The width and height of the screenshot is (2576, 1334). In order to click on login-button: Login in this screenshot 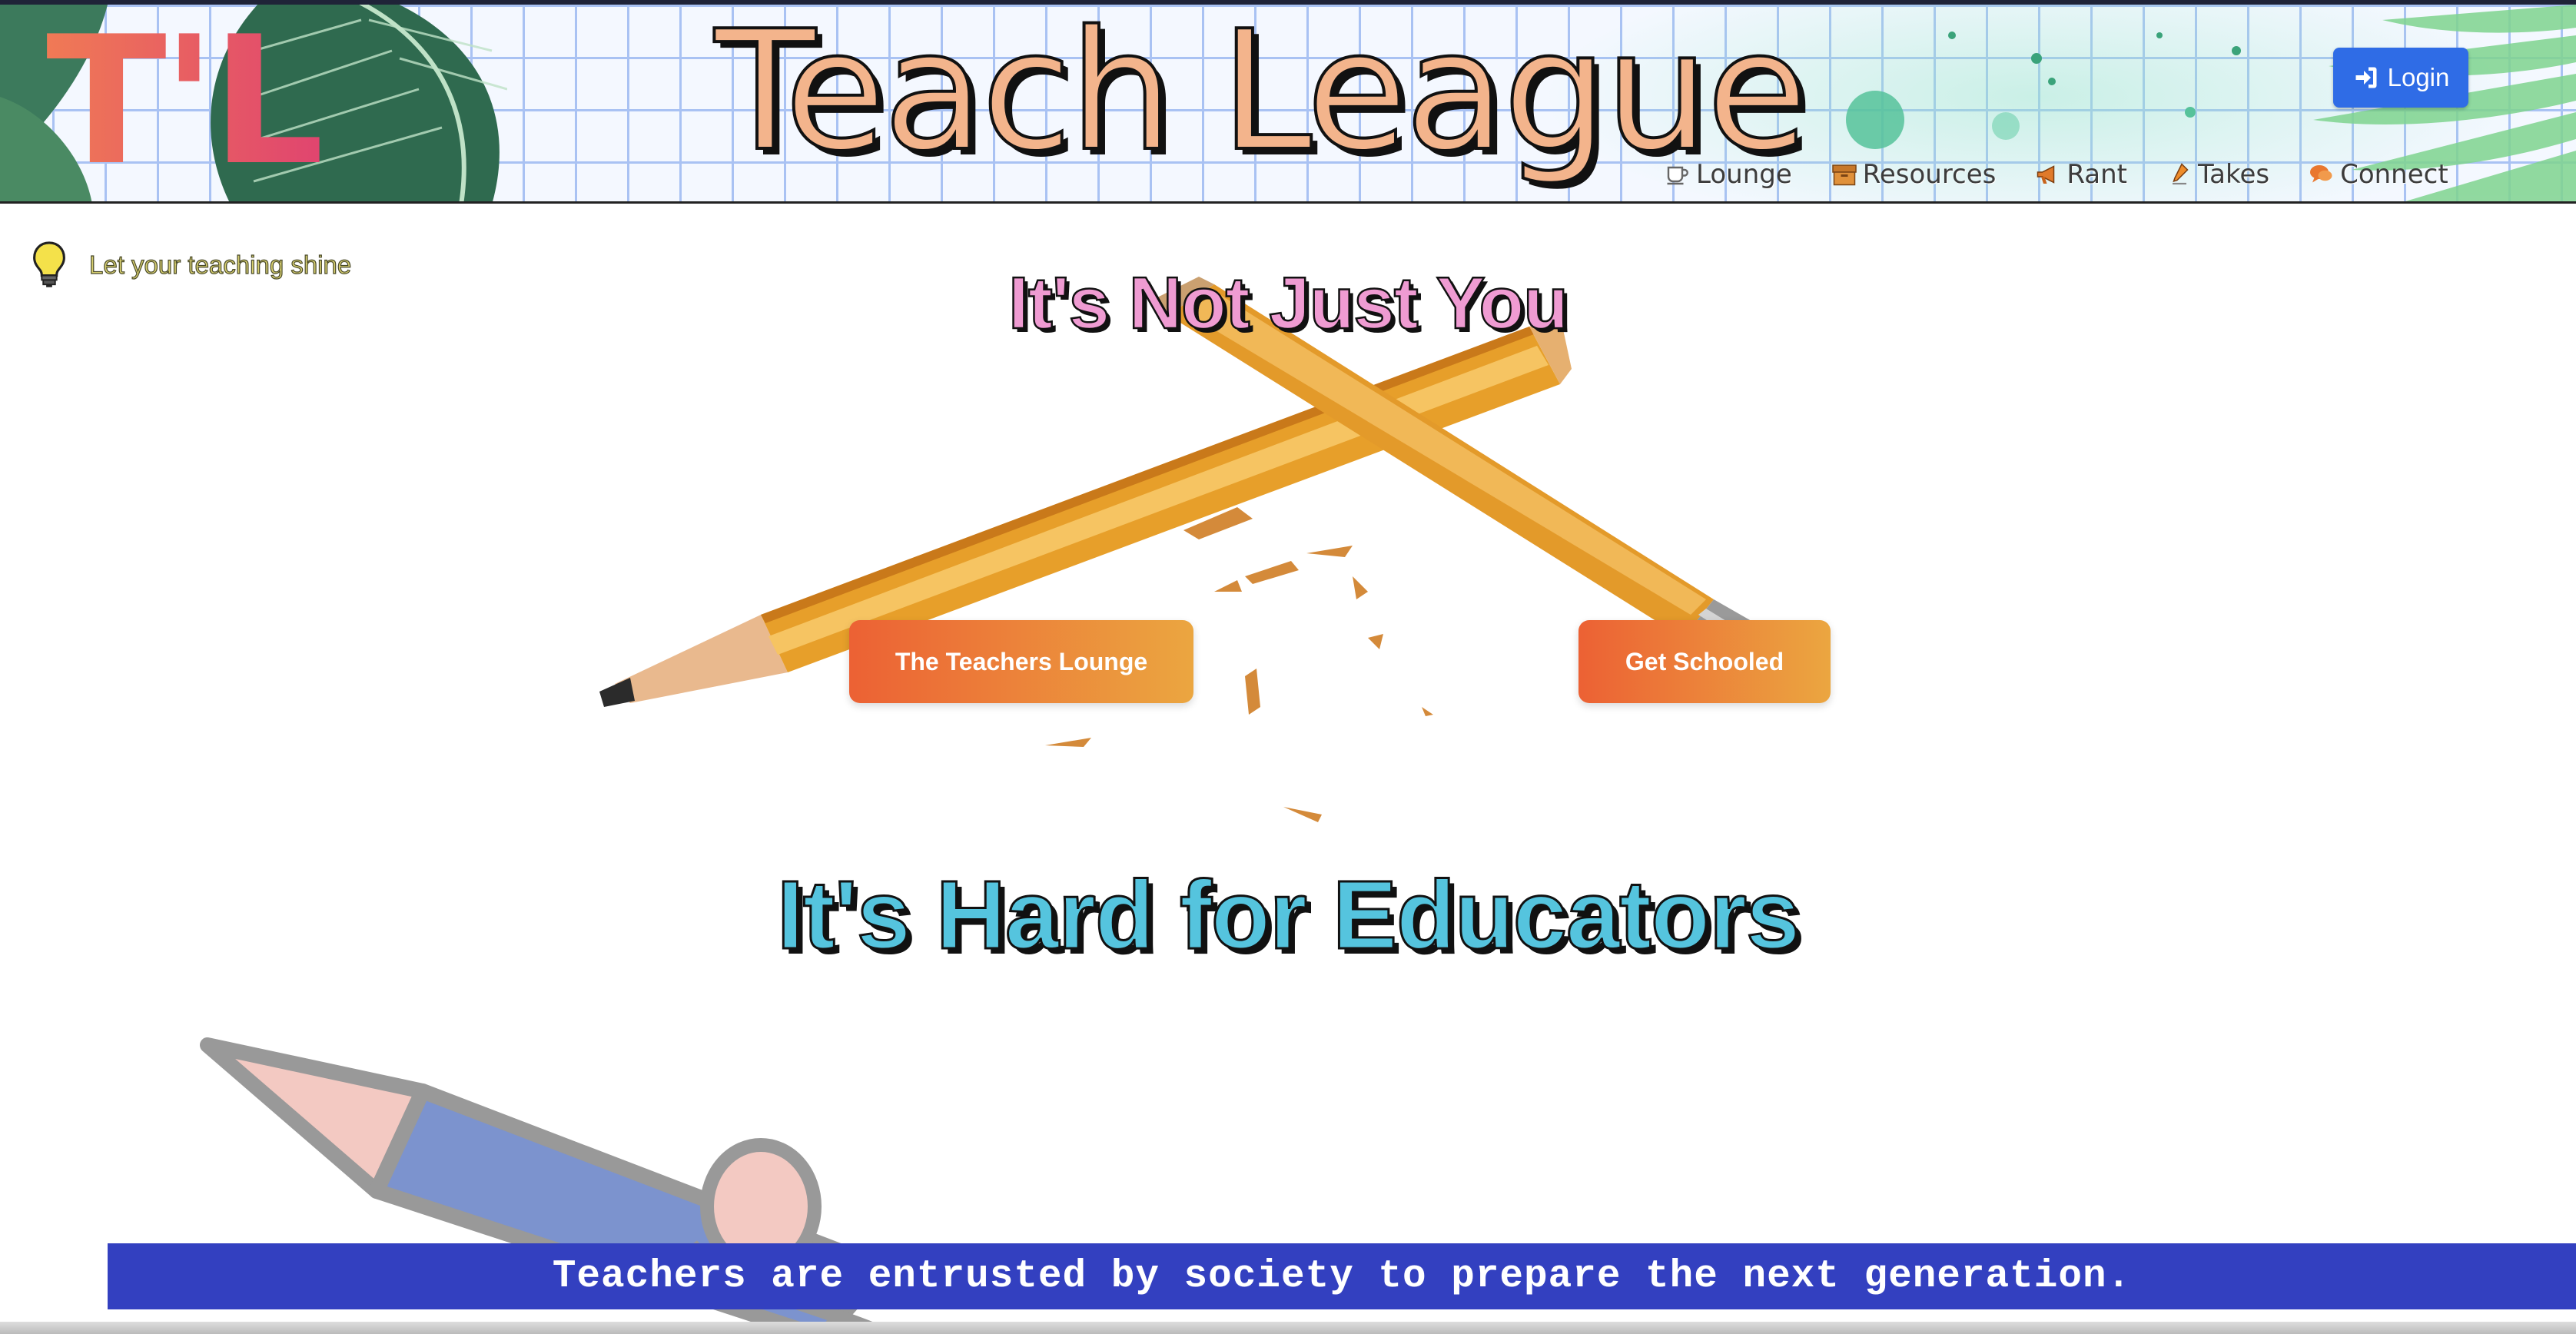, I will do `click(2400, 78)`.